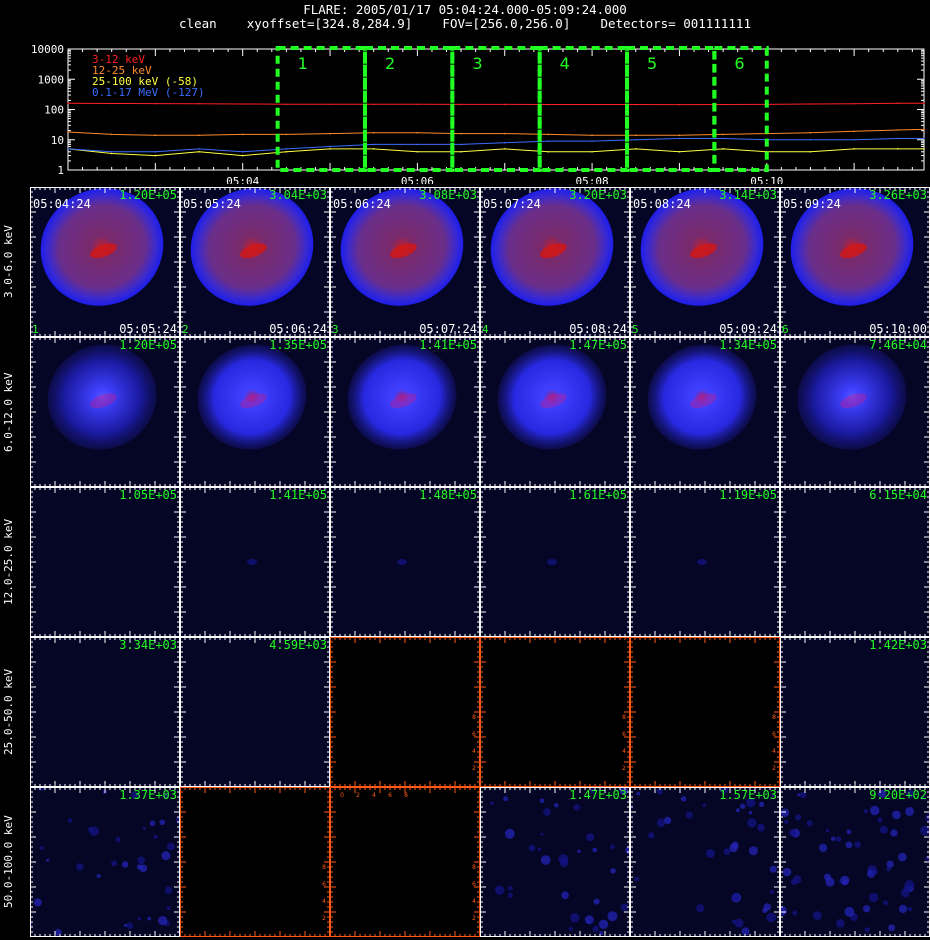 The height and width of the screenshot is (940, 930). I want to click on interval-label: 3, so click(477, 63).